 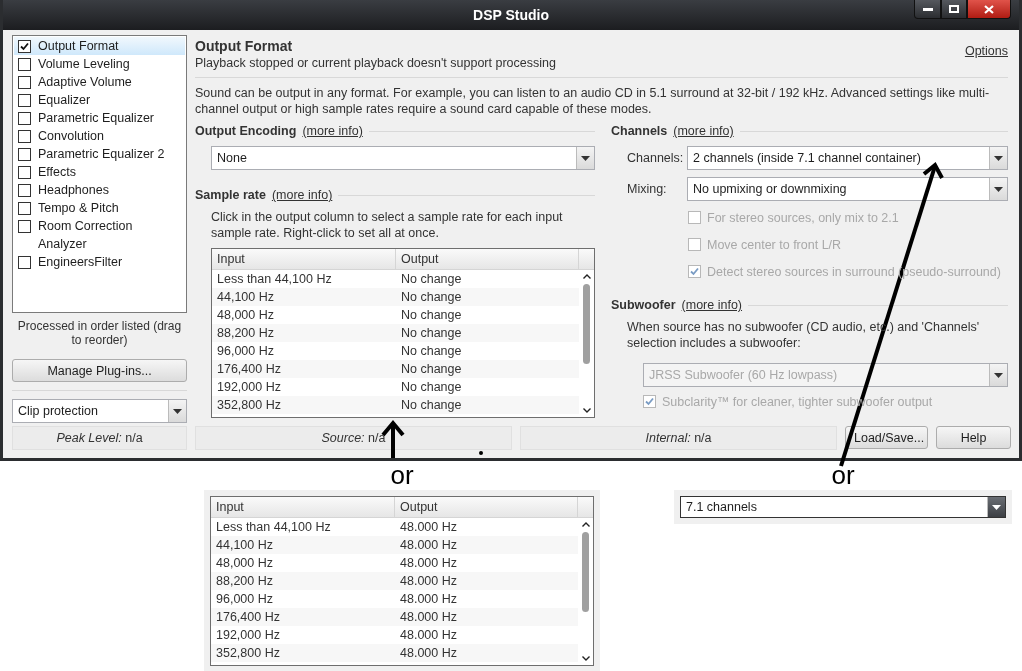 What do you see at coordinates (99, 154) in the screenshot?
I see `plugin-item: Parametric Equalizer 2` at bounding box center [99, 154].